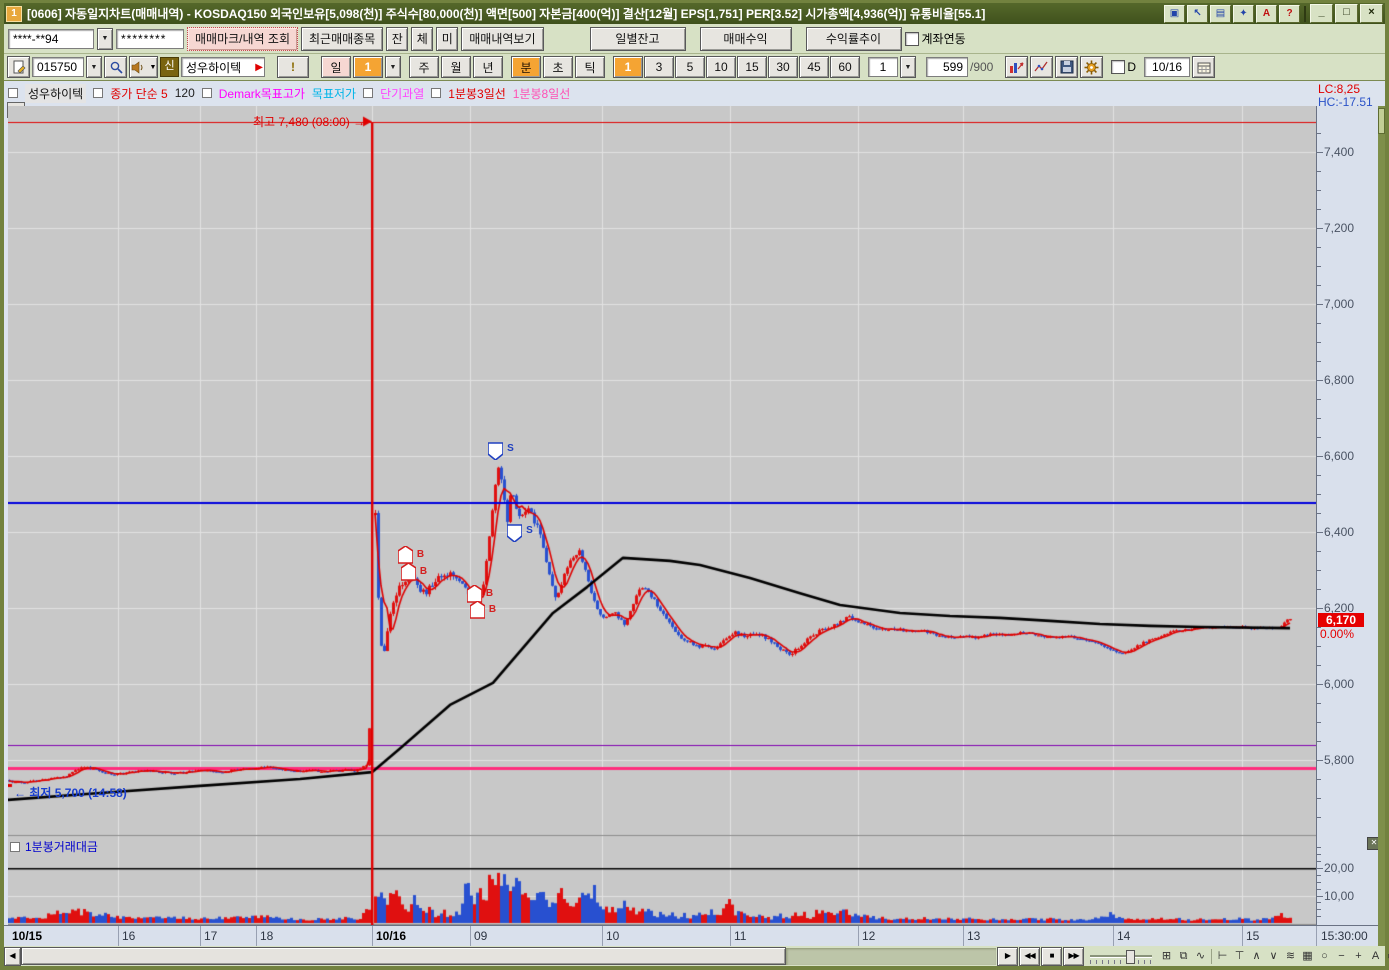 This screenshot has width=1389, height=970. What do you see at coordinates (891, 956) in the screenshot?
I see `horizontal-scrollbar-track` at bounding box center [891, 956].